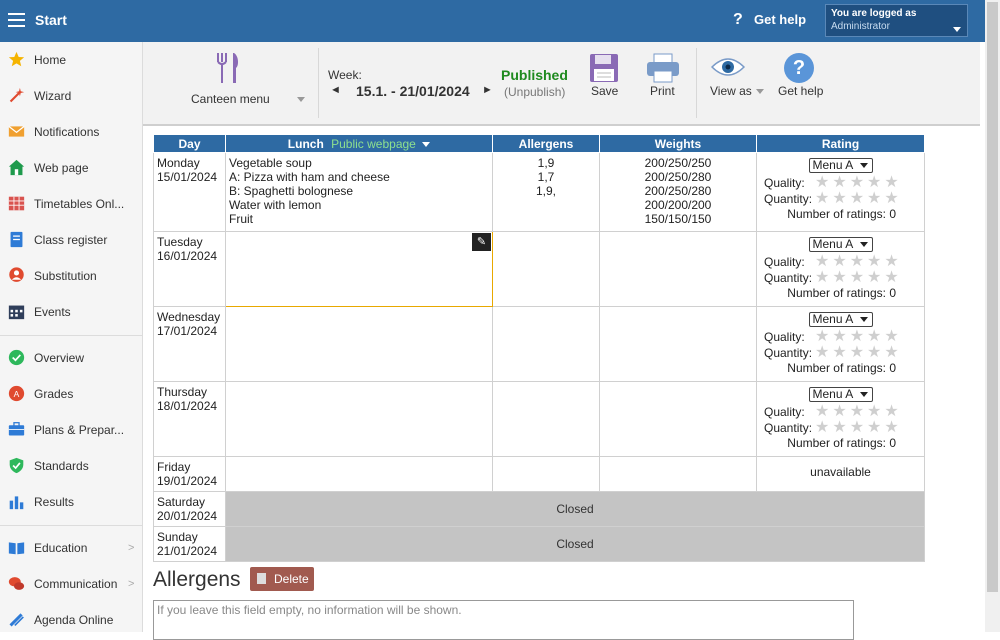 Image resolution: width=1000 pixels, height=640 pixels. I want to click on header-lunch-label: Lunch, so click(305, 143).